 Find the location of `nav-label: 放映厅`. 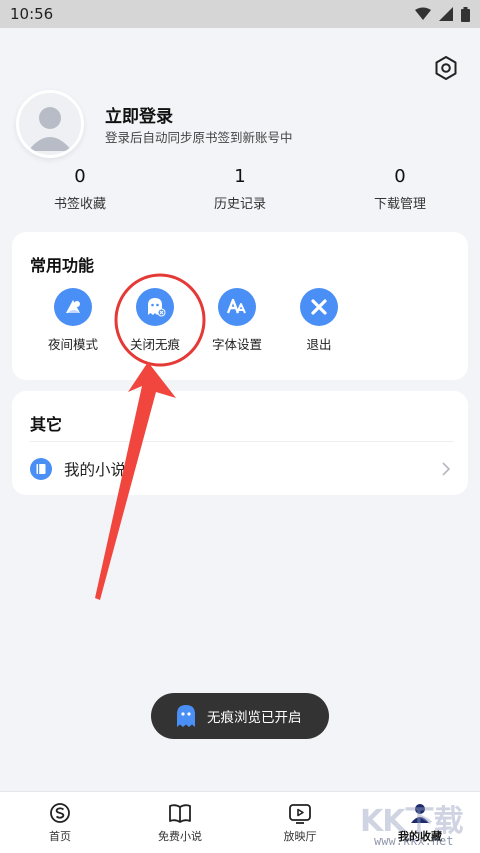

nav-label: 放映厅 is located at coordinates (300, 836).